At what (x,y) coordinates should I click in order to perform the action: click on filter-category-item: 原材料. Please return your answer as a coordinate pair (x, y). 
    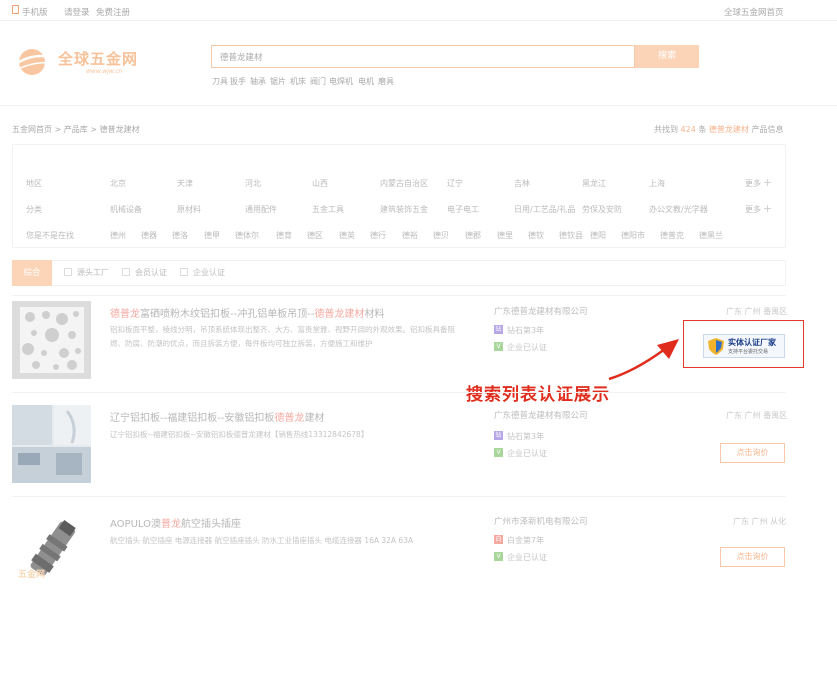
    Looking at the image, I should click on (189, 209).